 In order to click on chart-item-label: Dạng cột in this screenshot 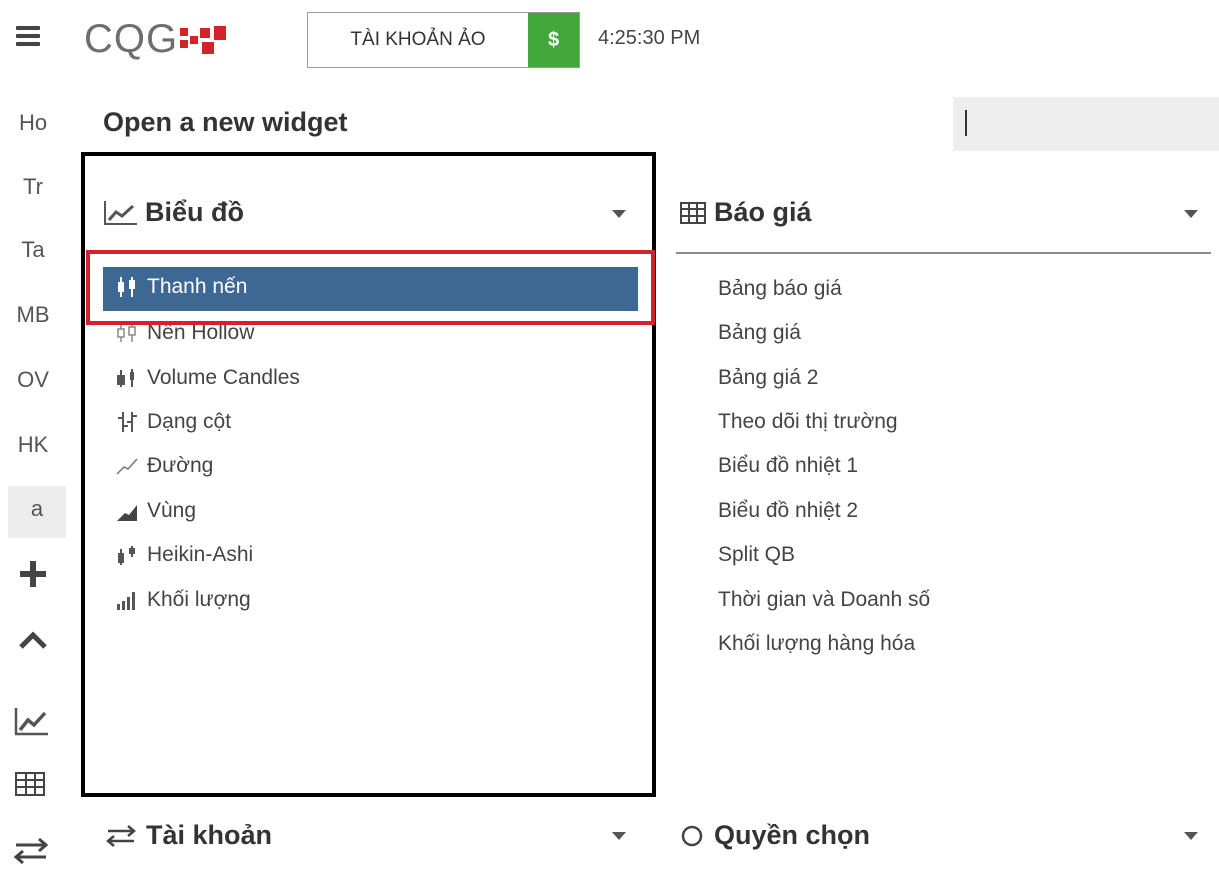, I will do `click(189, 421)`.